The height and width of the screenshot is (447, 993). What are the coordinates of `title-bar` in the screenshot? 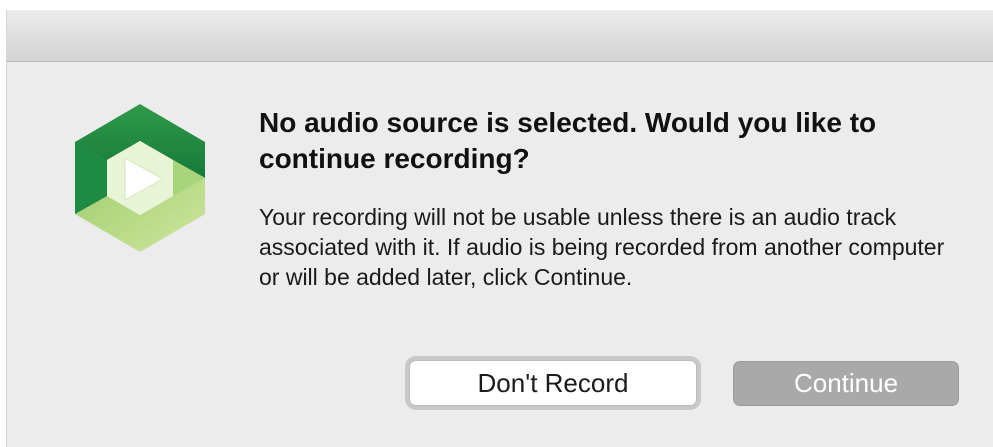 It's located at (500, 36).